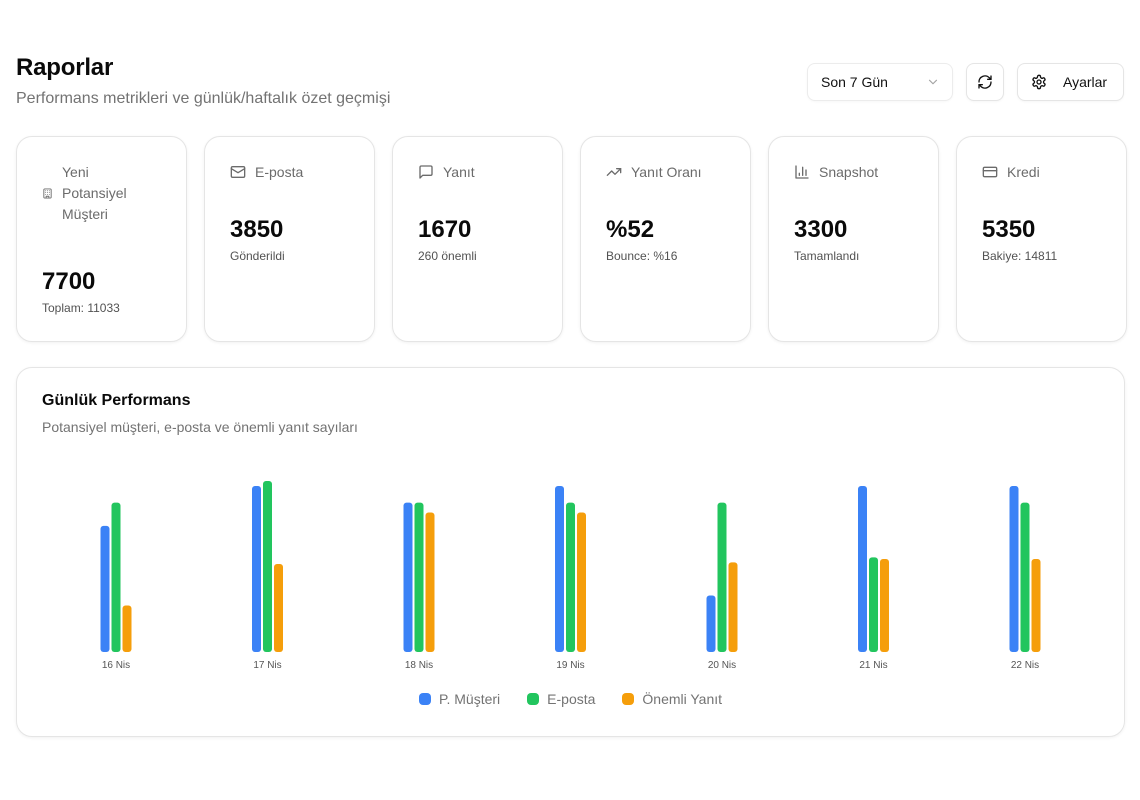 The height and width of the screenshot is (800, 1140). What do you see at coordinates (419, 665) in the screenshot?
I see `x-tick-label: 18 Nis` at bounding box center [419, 665].